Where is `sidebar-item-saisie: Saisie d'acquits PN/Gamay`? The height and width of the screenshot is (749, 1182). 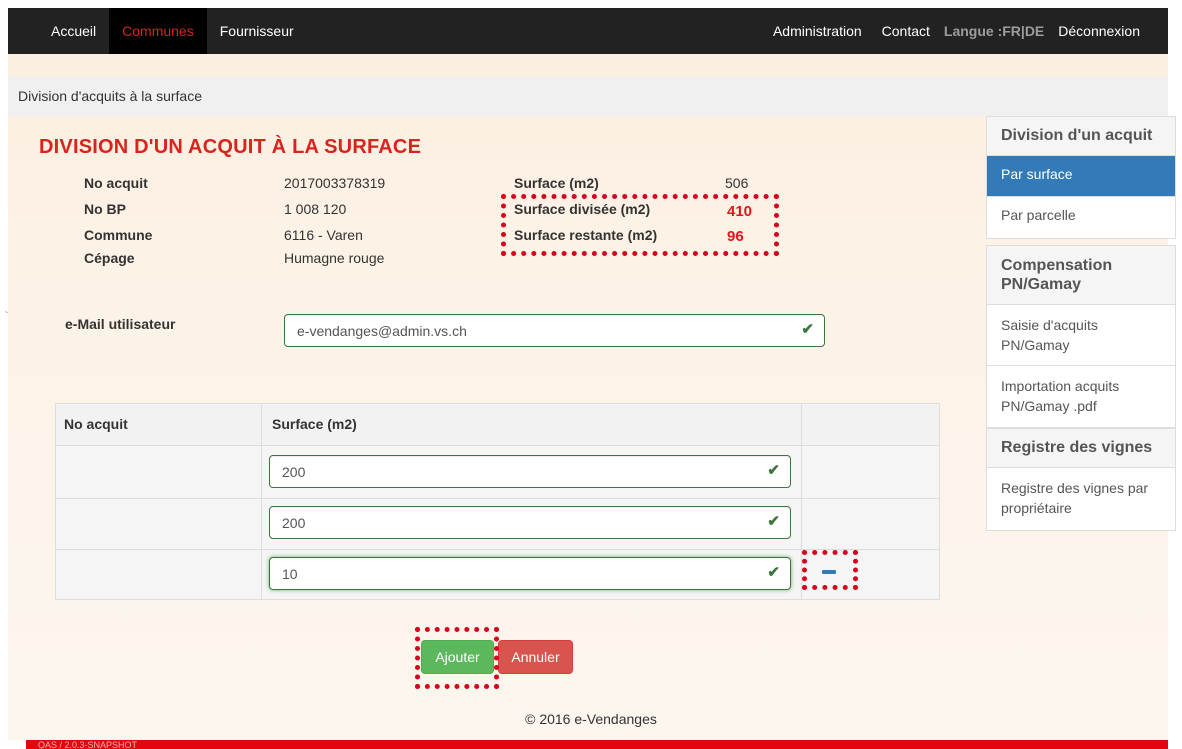 sidebar-item-saisie: Saisie d'acquits PN/Gamay is located at coordinates (1081, 335).